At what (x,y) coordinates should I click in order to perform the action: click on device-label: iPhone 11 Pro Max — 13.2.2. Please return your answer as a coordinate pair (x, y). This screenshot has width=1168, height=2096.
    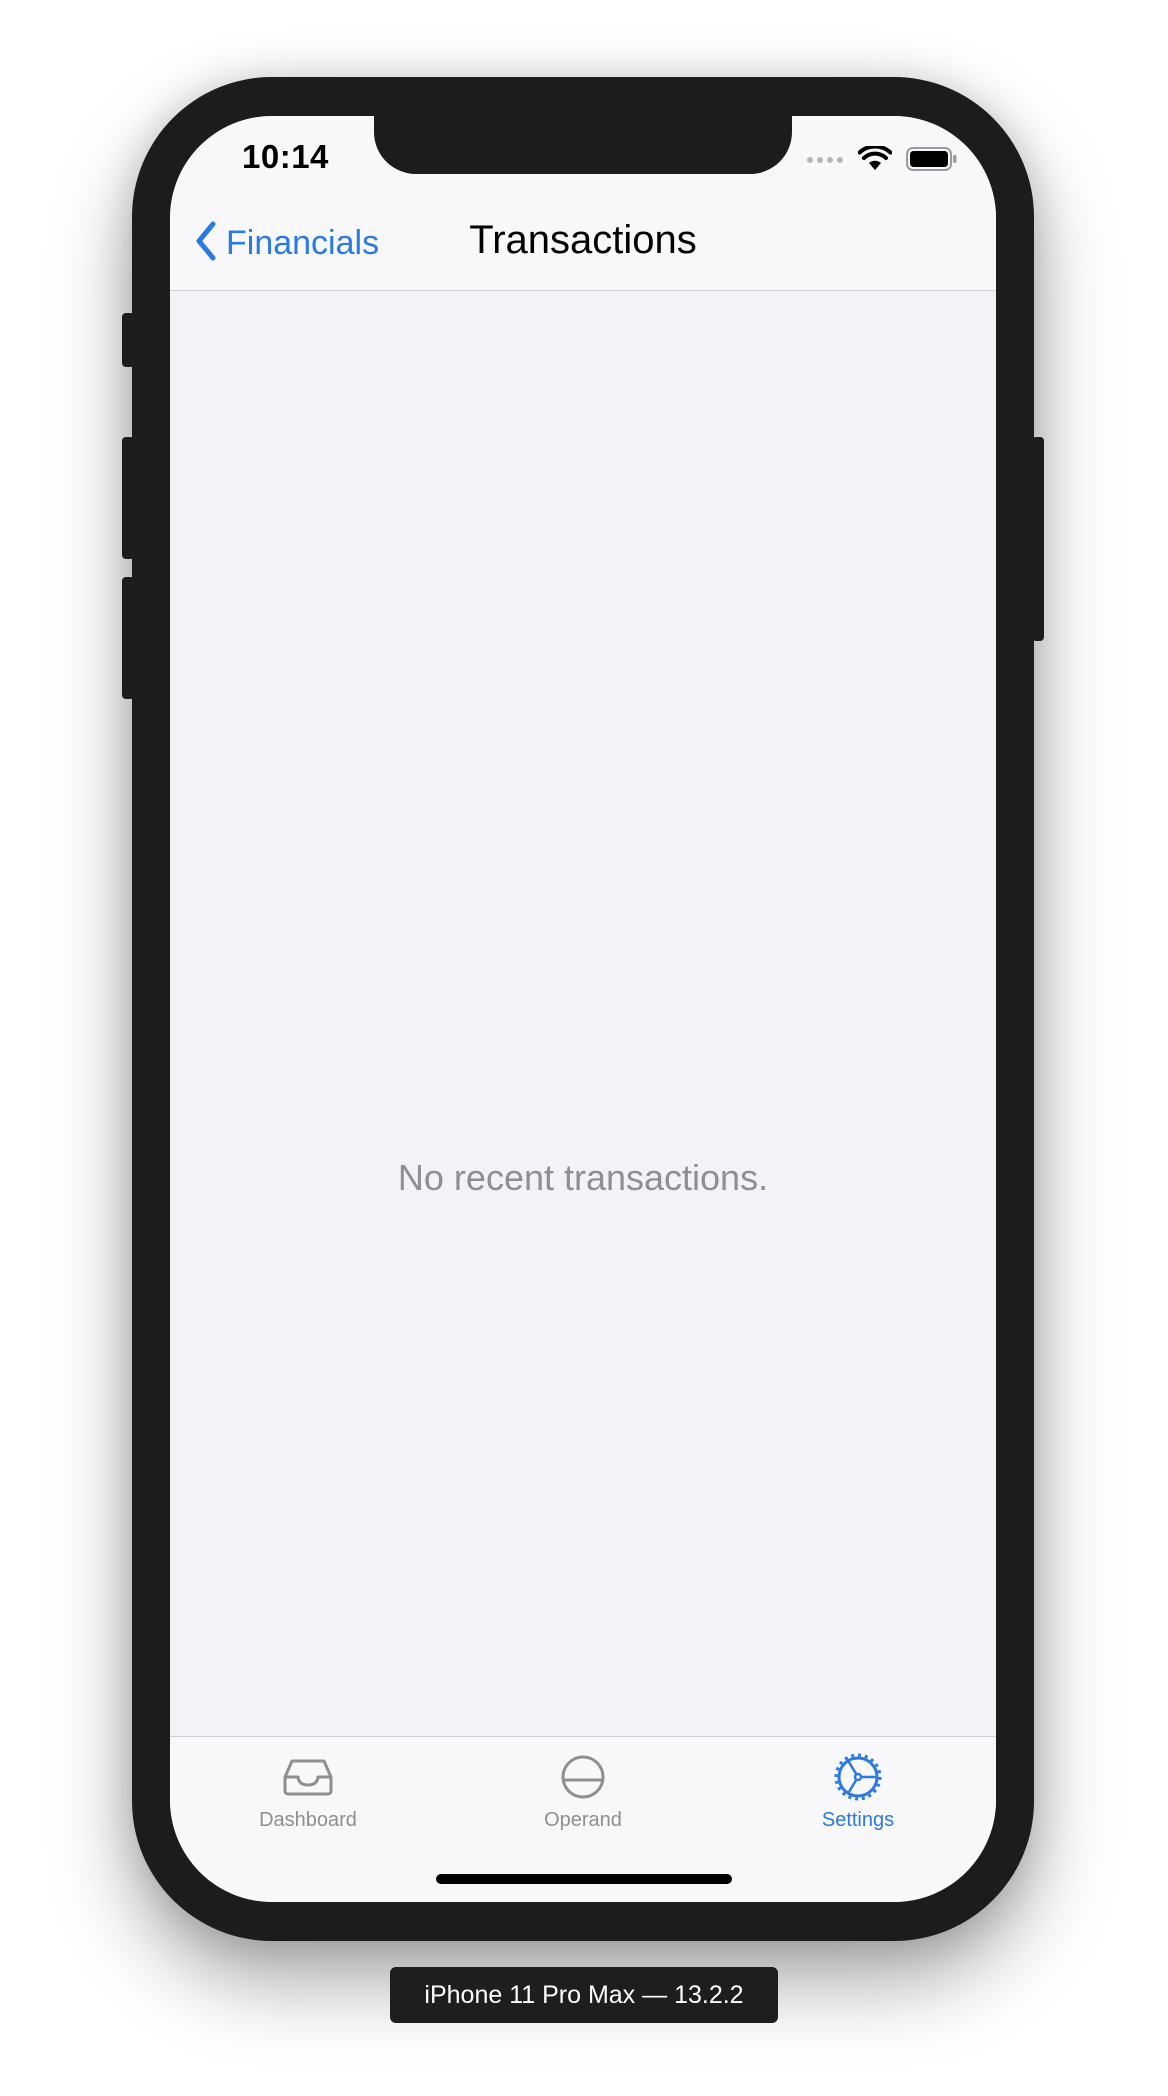
    Looking at the image, I should click on (584, 1995).